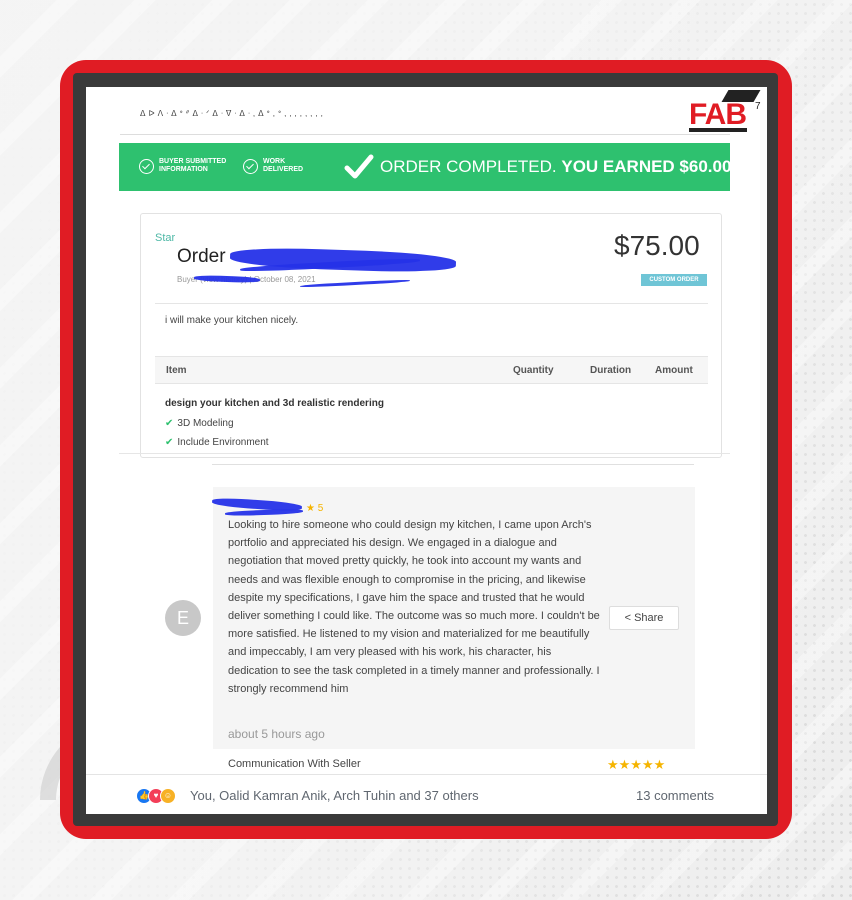  Describe the element at coordinates (675, 795) in the screenshot. I see `comments-count: 13 comments` at that location.